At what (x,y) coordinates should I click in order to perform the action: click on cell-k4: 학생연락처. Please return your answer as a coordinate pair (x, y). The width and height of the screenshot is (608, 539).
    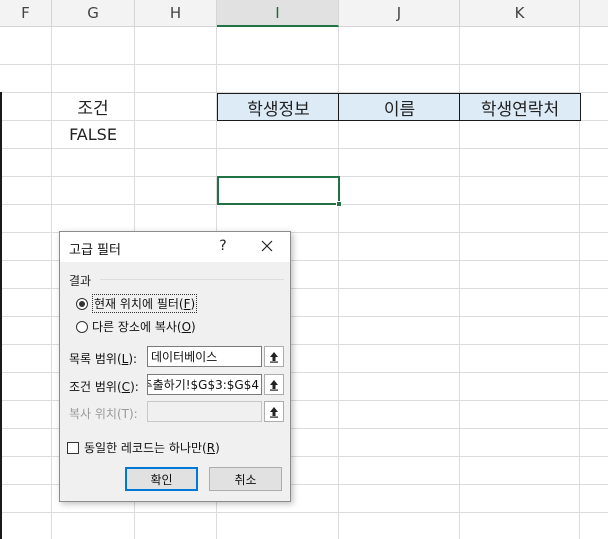
    Looking at the image, I should click on (520, 107).